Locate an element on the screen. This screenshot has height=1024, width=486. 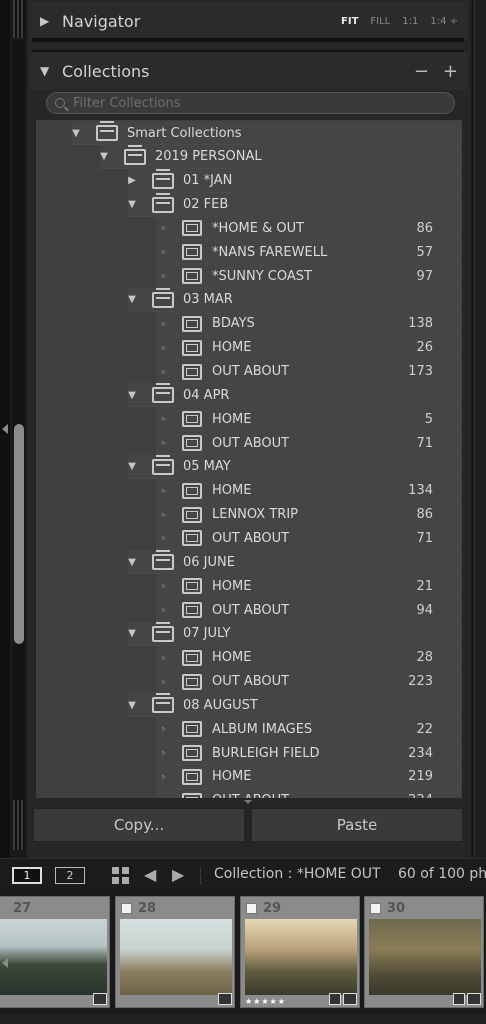
collection-item: ▹ HOME 21 is located at coordinates (249, 586).